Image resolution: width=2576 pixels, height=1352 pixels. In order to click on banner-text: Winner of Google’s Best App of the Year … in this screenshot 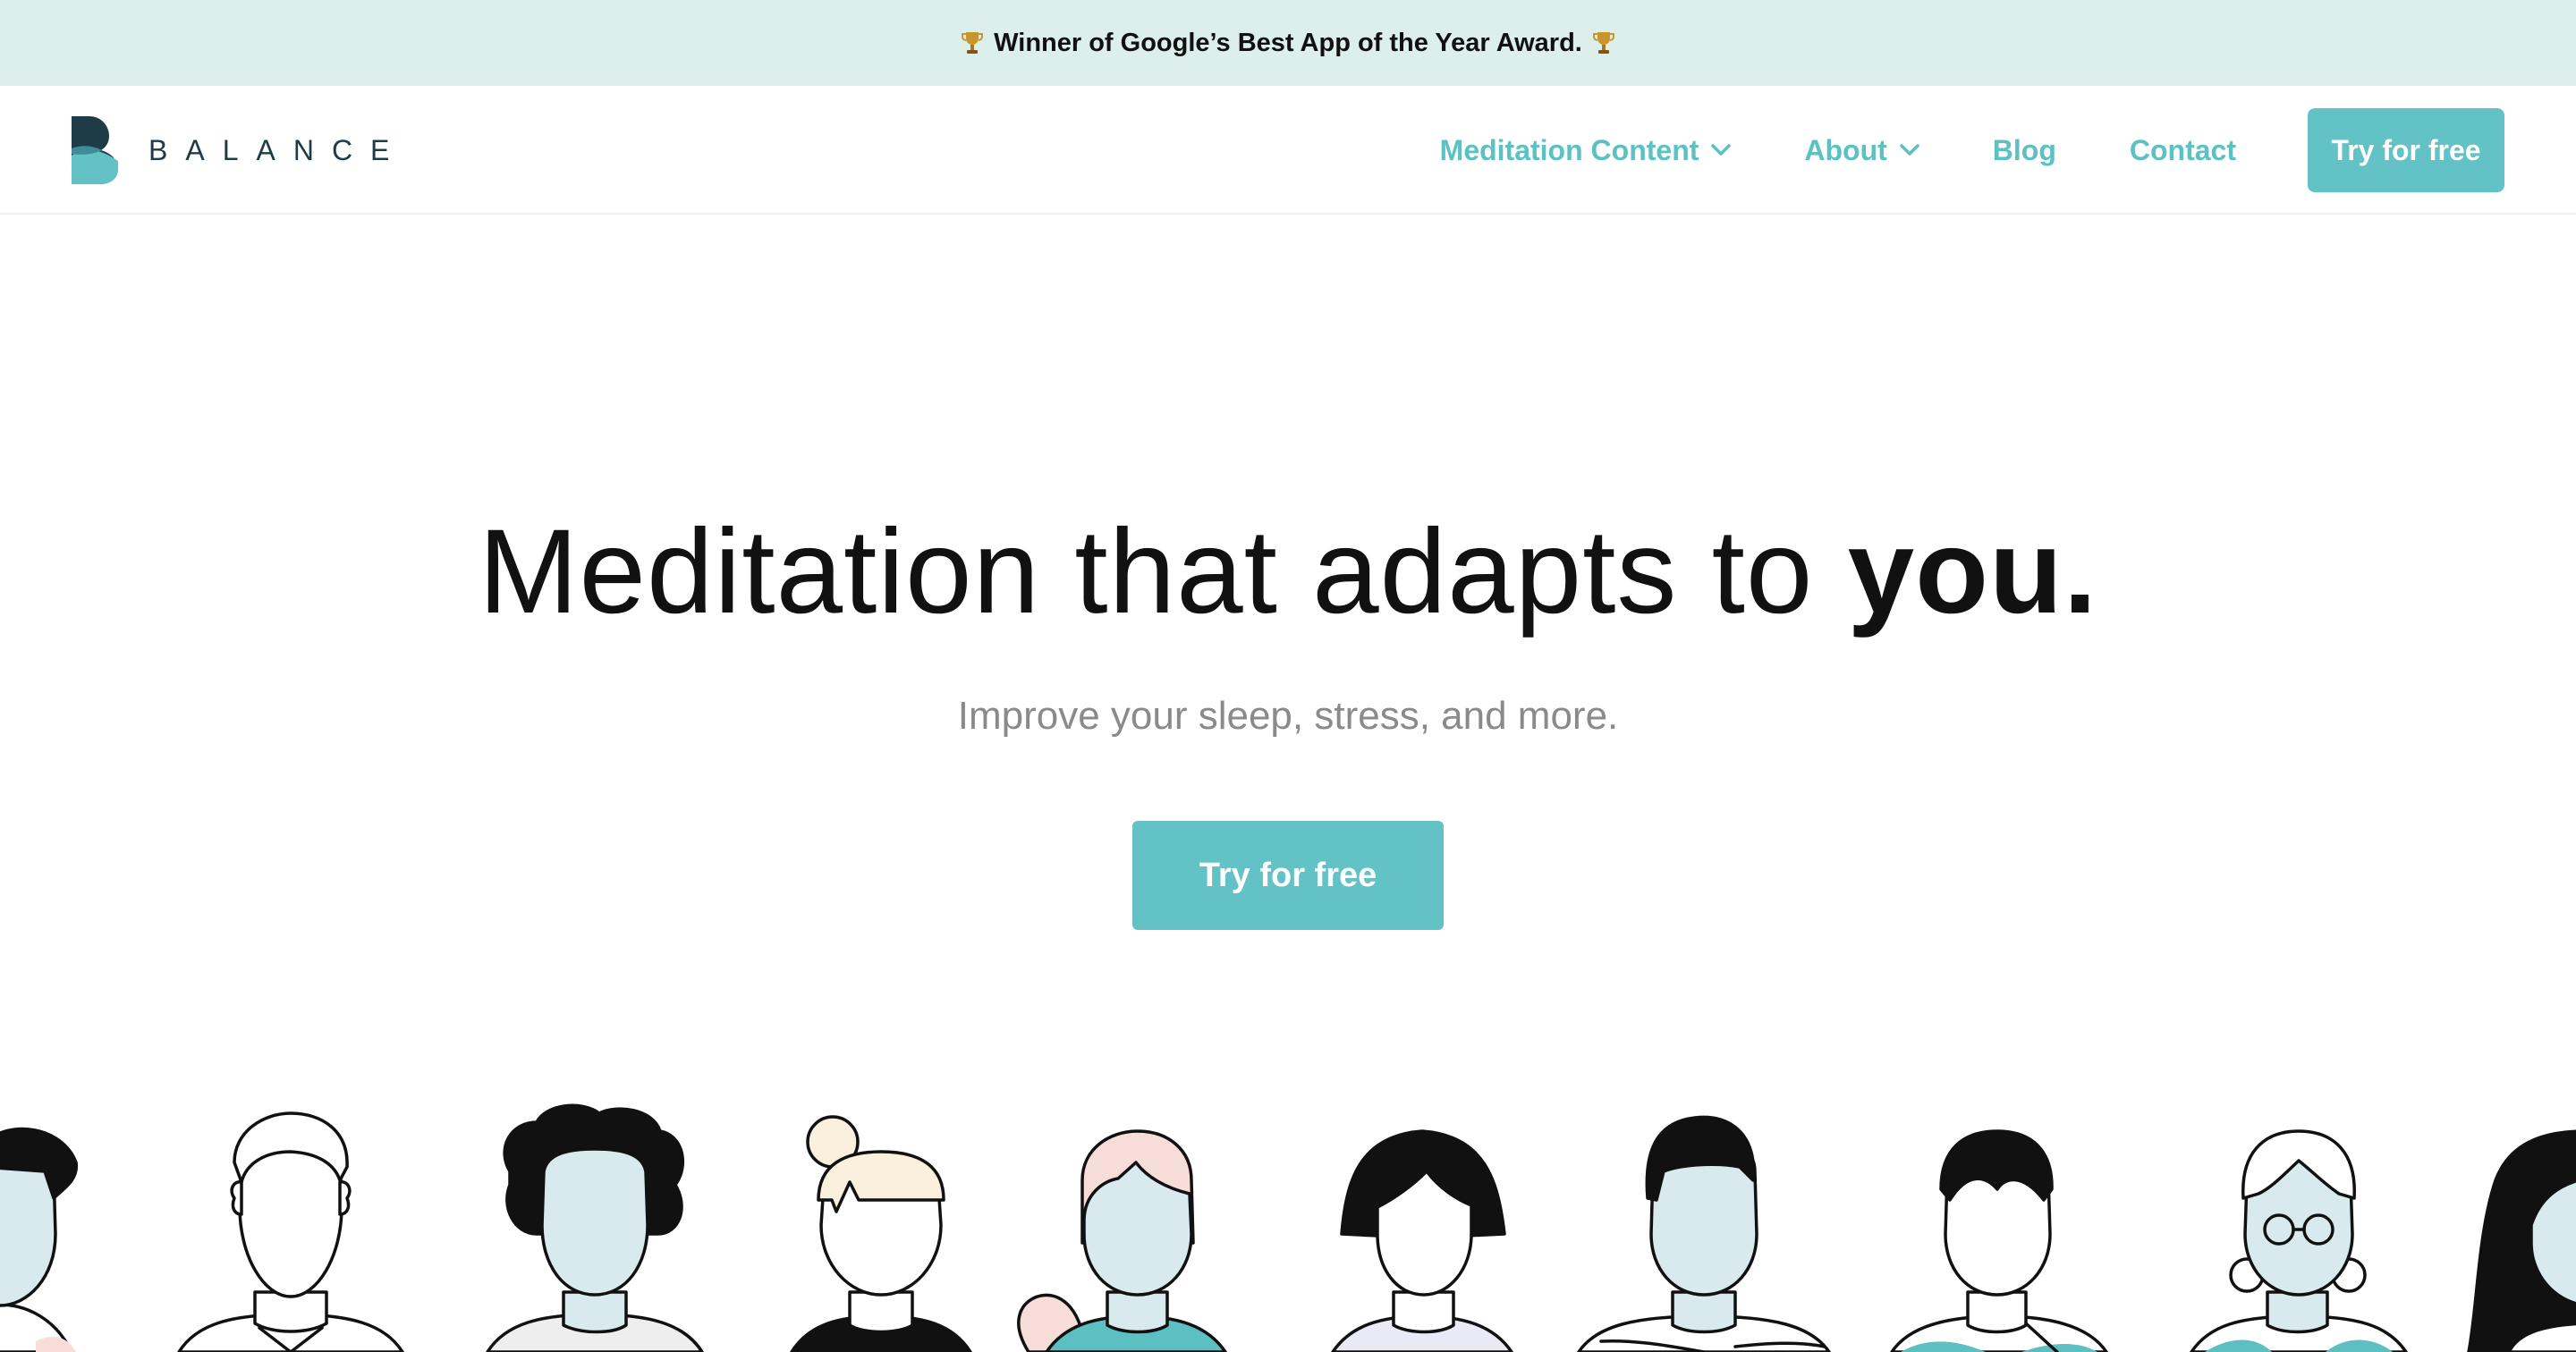, I will do `click(1288, 42)`.